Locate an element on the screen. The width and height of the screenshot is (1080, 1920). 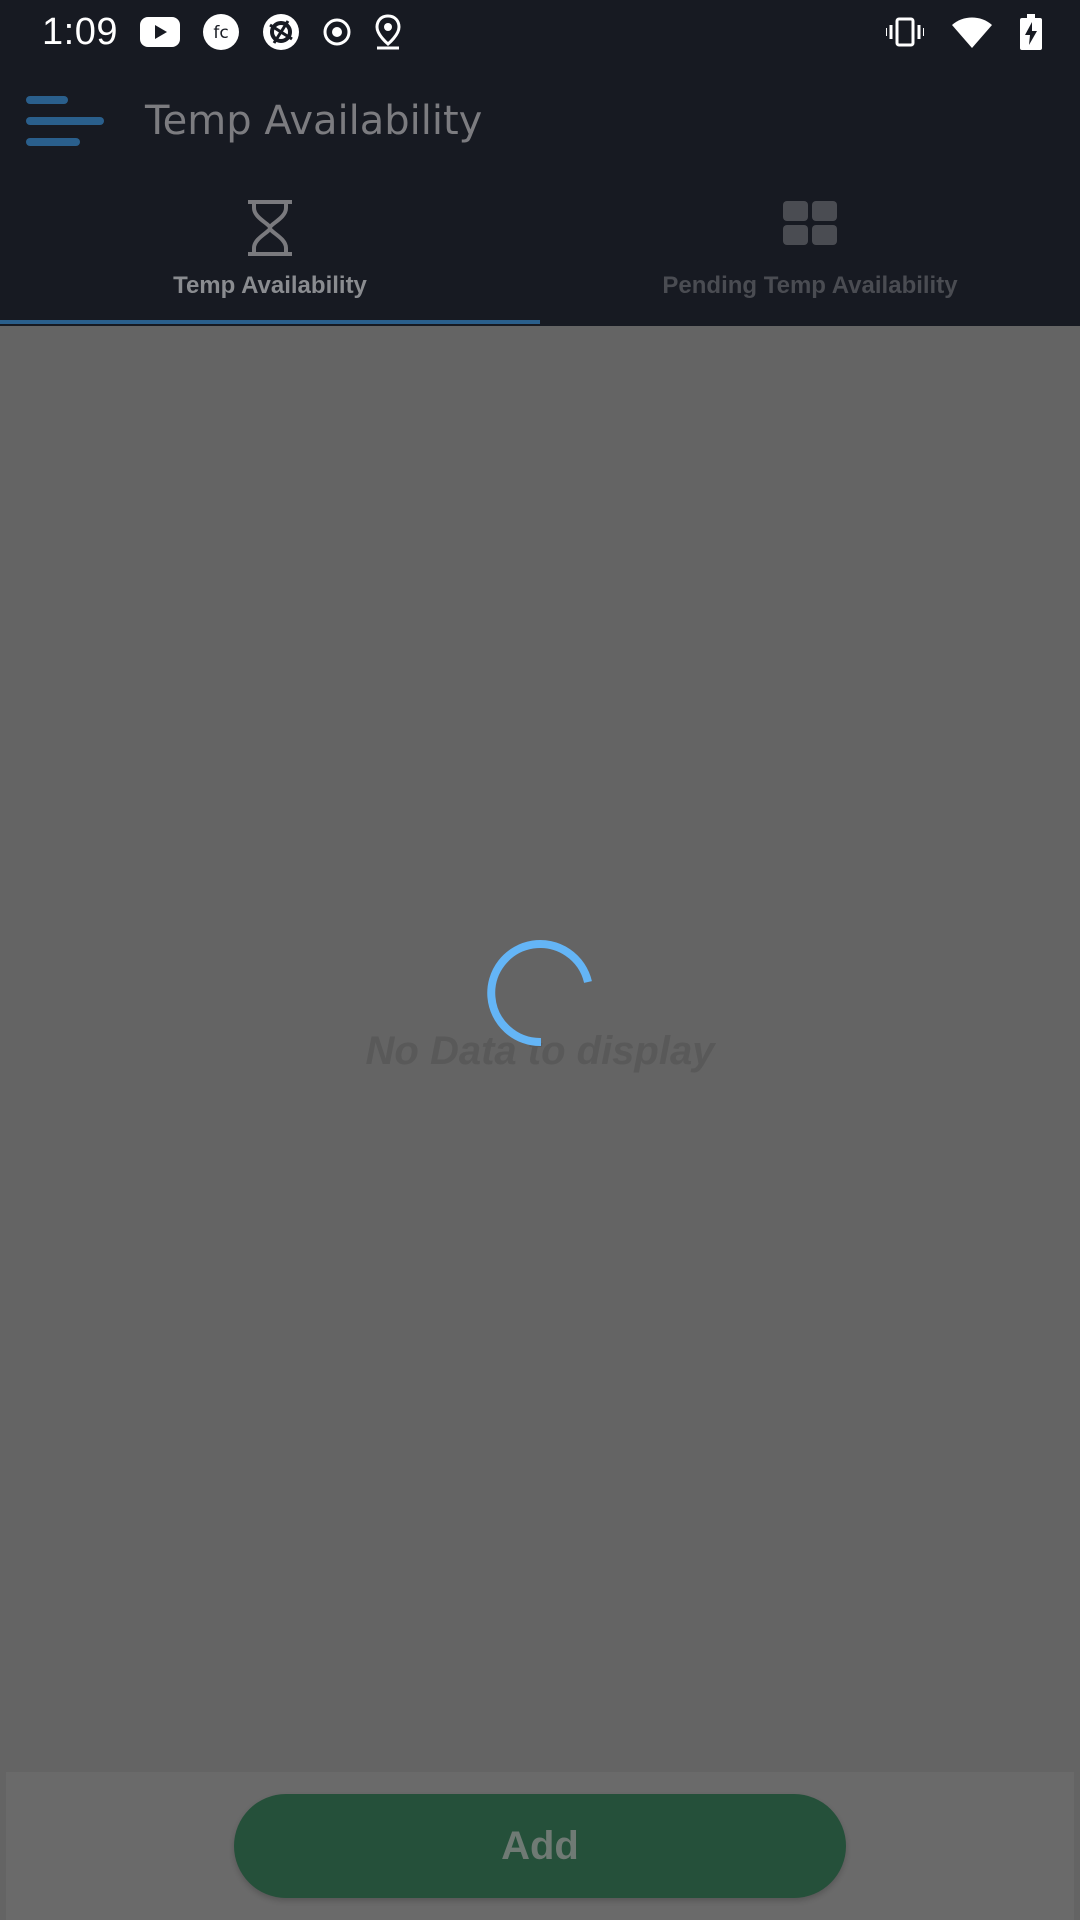
app-bar: Temp Availability is located at coordinates (540, 121).